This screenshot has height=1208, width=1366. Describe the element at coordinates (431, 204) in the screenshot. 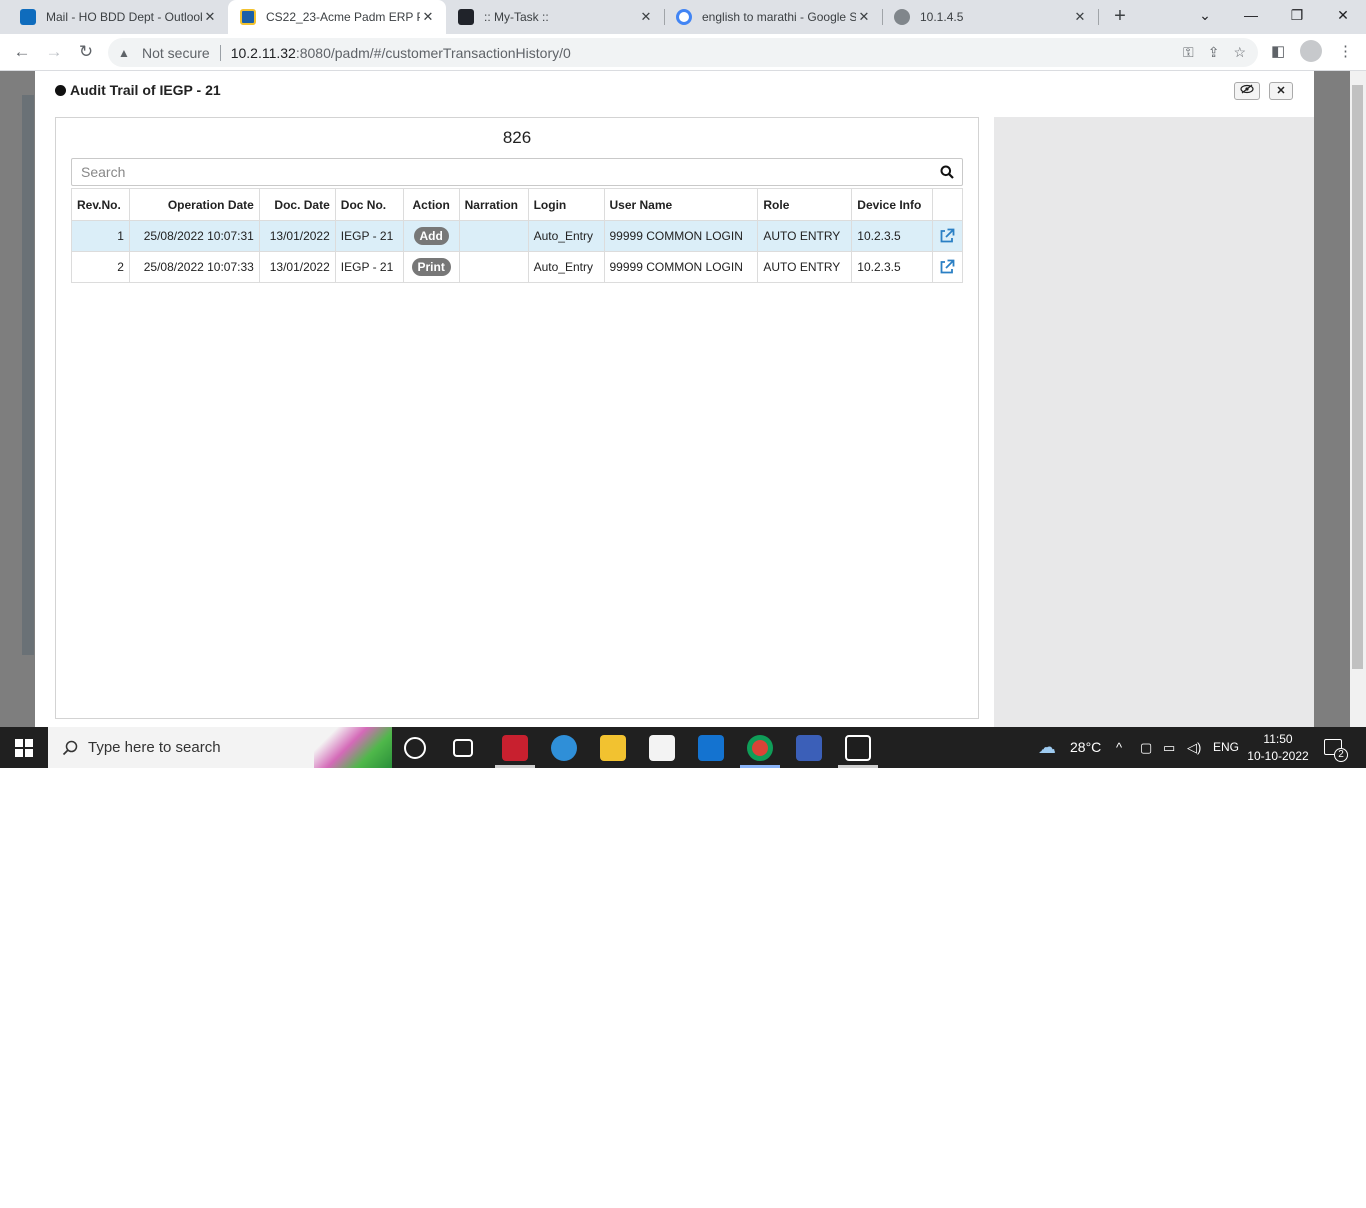

I see `col-action: Action` at that location.